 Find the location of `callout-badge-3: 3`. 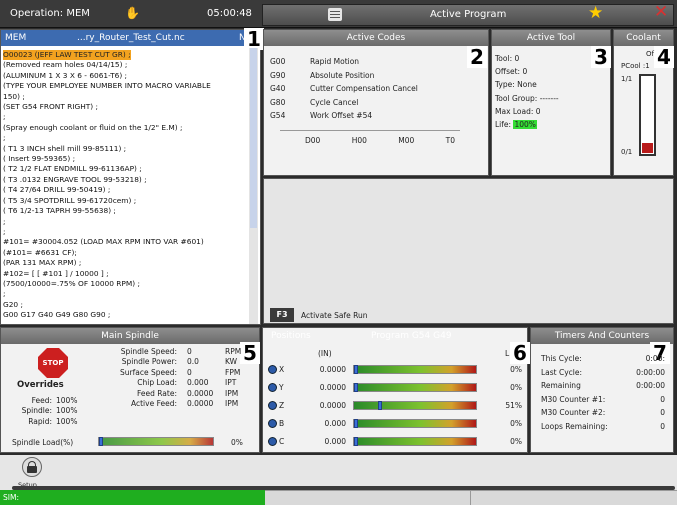

callout-badge-3: 3 is located at coordinates (601, 57).